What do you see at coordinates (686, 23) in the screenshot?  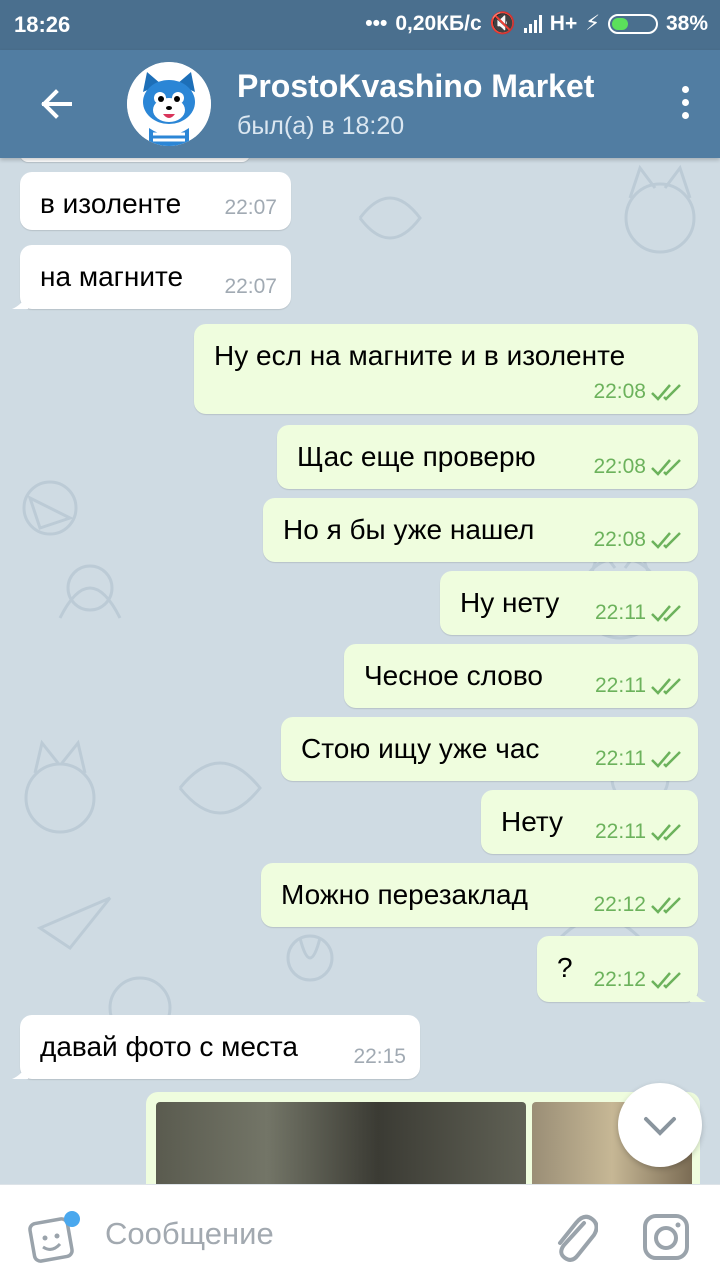 I see `battery-percent: 38%` at bounding box center [686, 23].